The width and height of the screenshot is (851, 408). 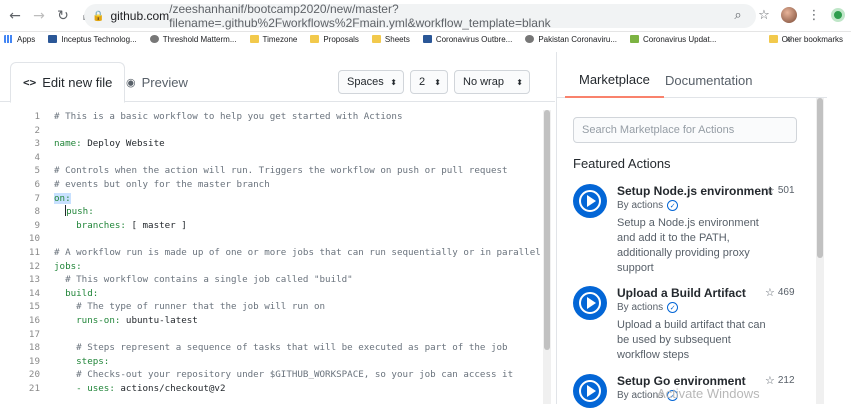 I want to click on line-number: 9, so click(x=37, y=225).